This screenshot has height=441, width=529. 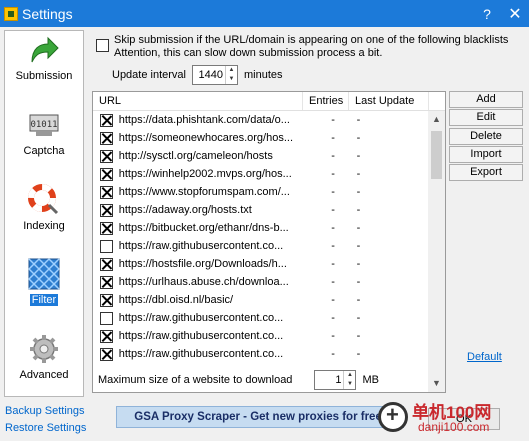 I want to click on nav-item-captcha: 01011 Captcha, so click(x=44, y=133).